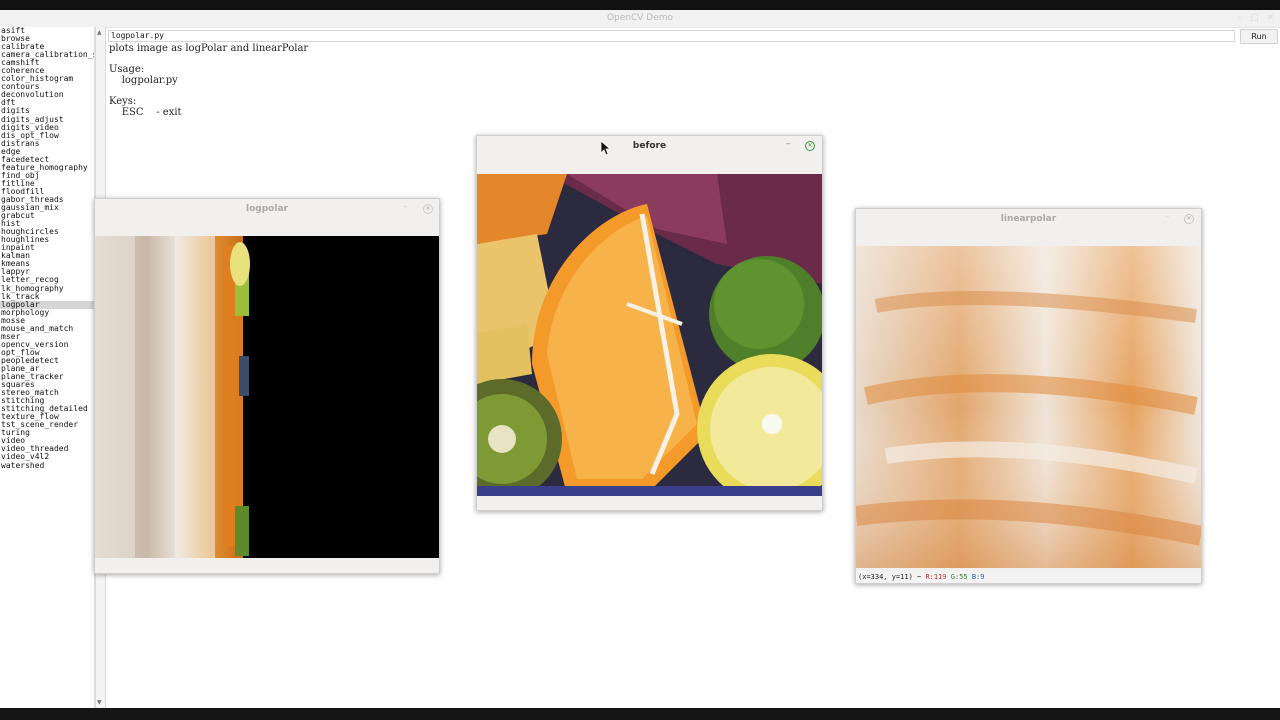 This screenshot has height=720, width=1280. What do you see at coordinates (649, 146) in the screenshot?
I see `before-window-title: before` at bounding box center [649, 146].